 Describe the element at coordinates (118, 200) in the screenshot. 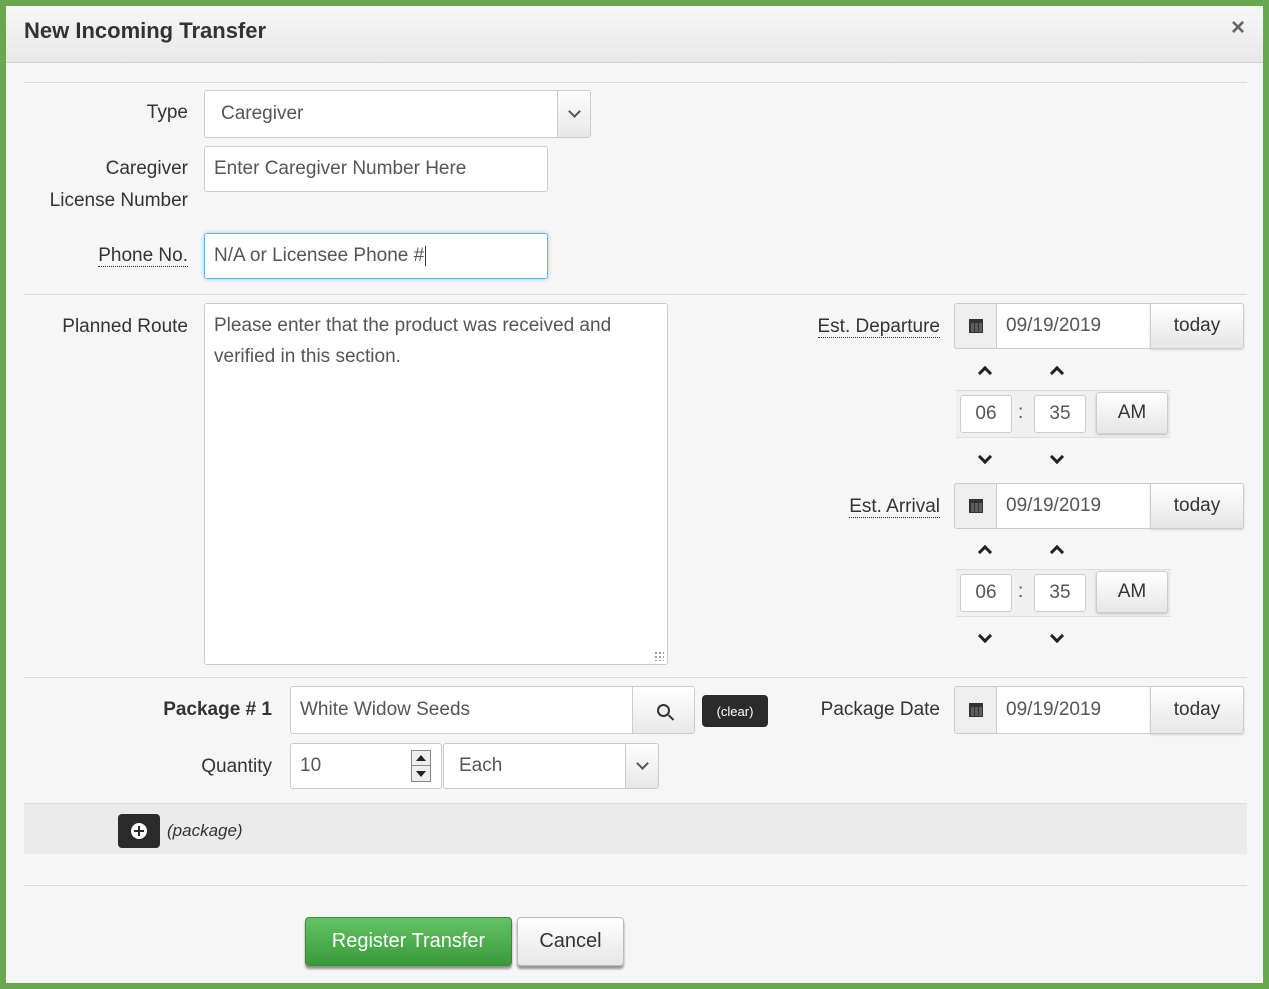

I see `license-label-line2: License Number` at that location.